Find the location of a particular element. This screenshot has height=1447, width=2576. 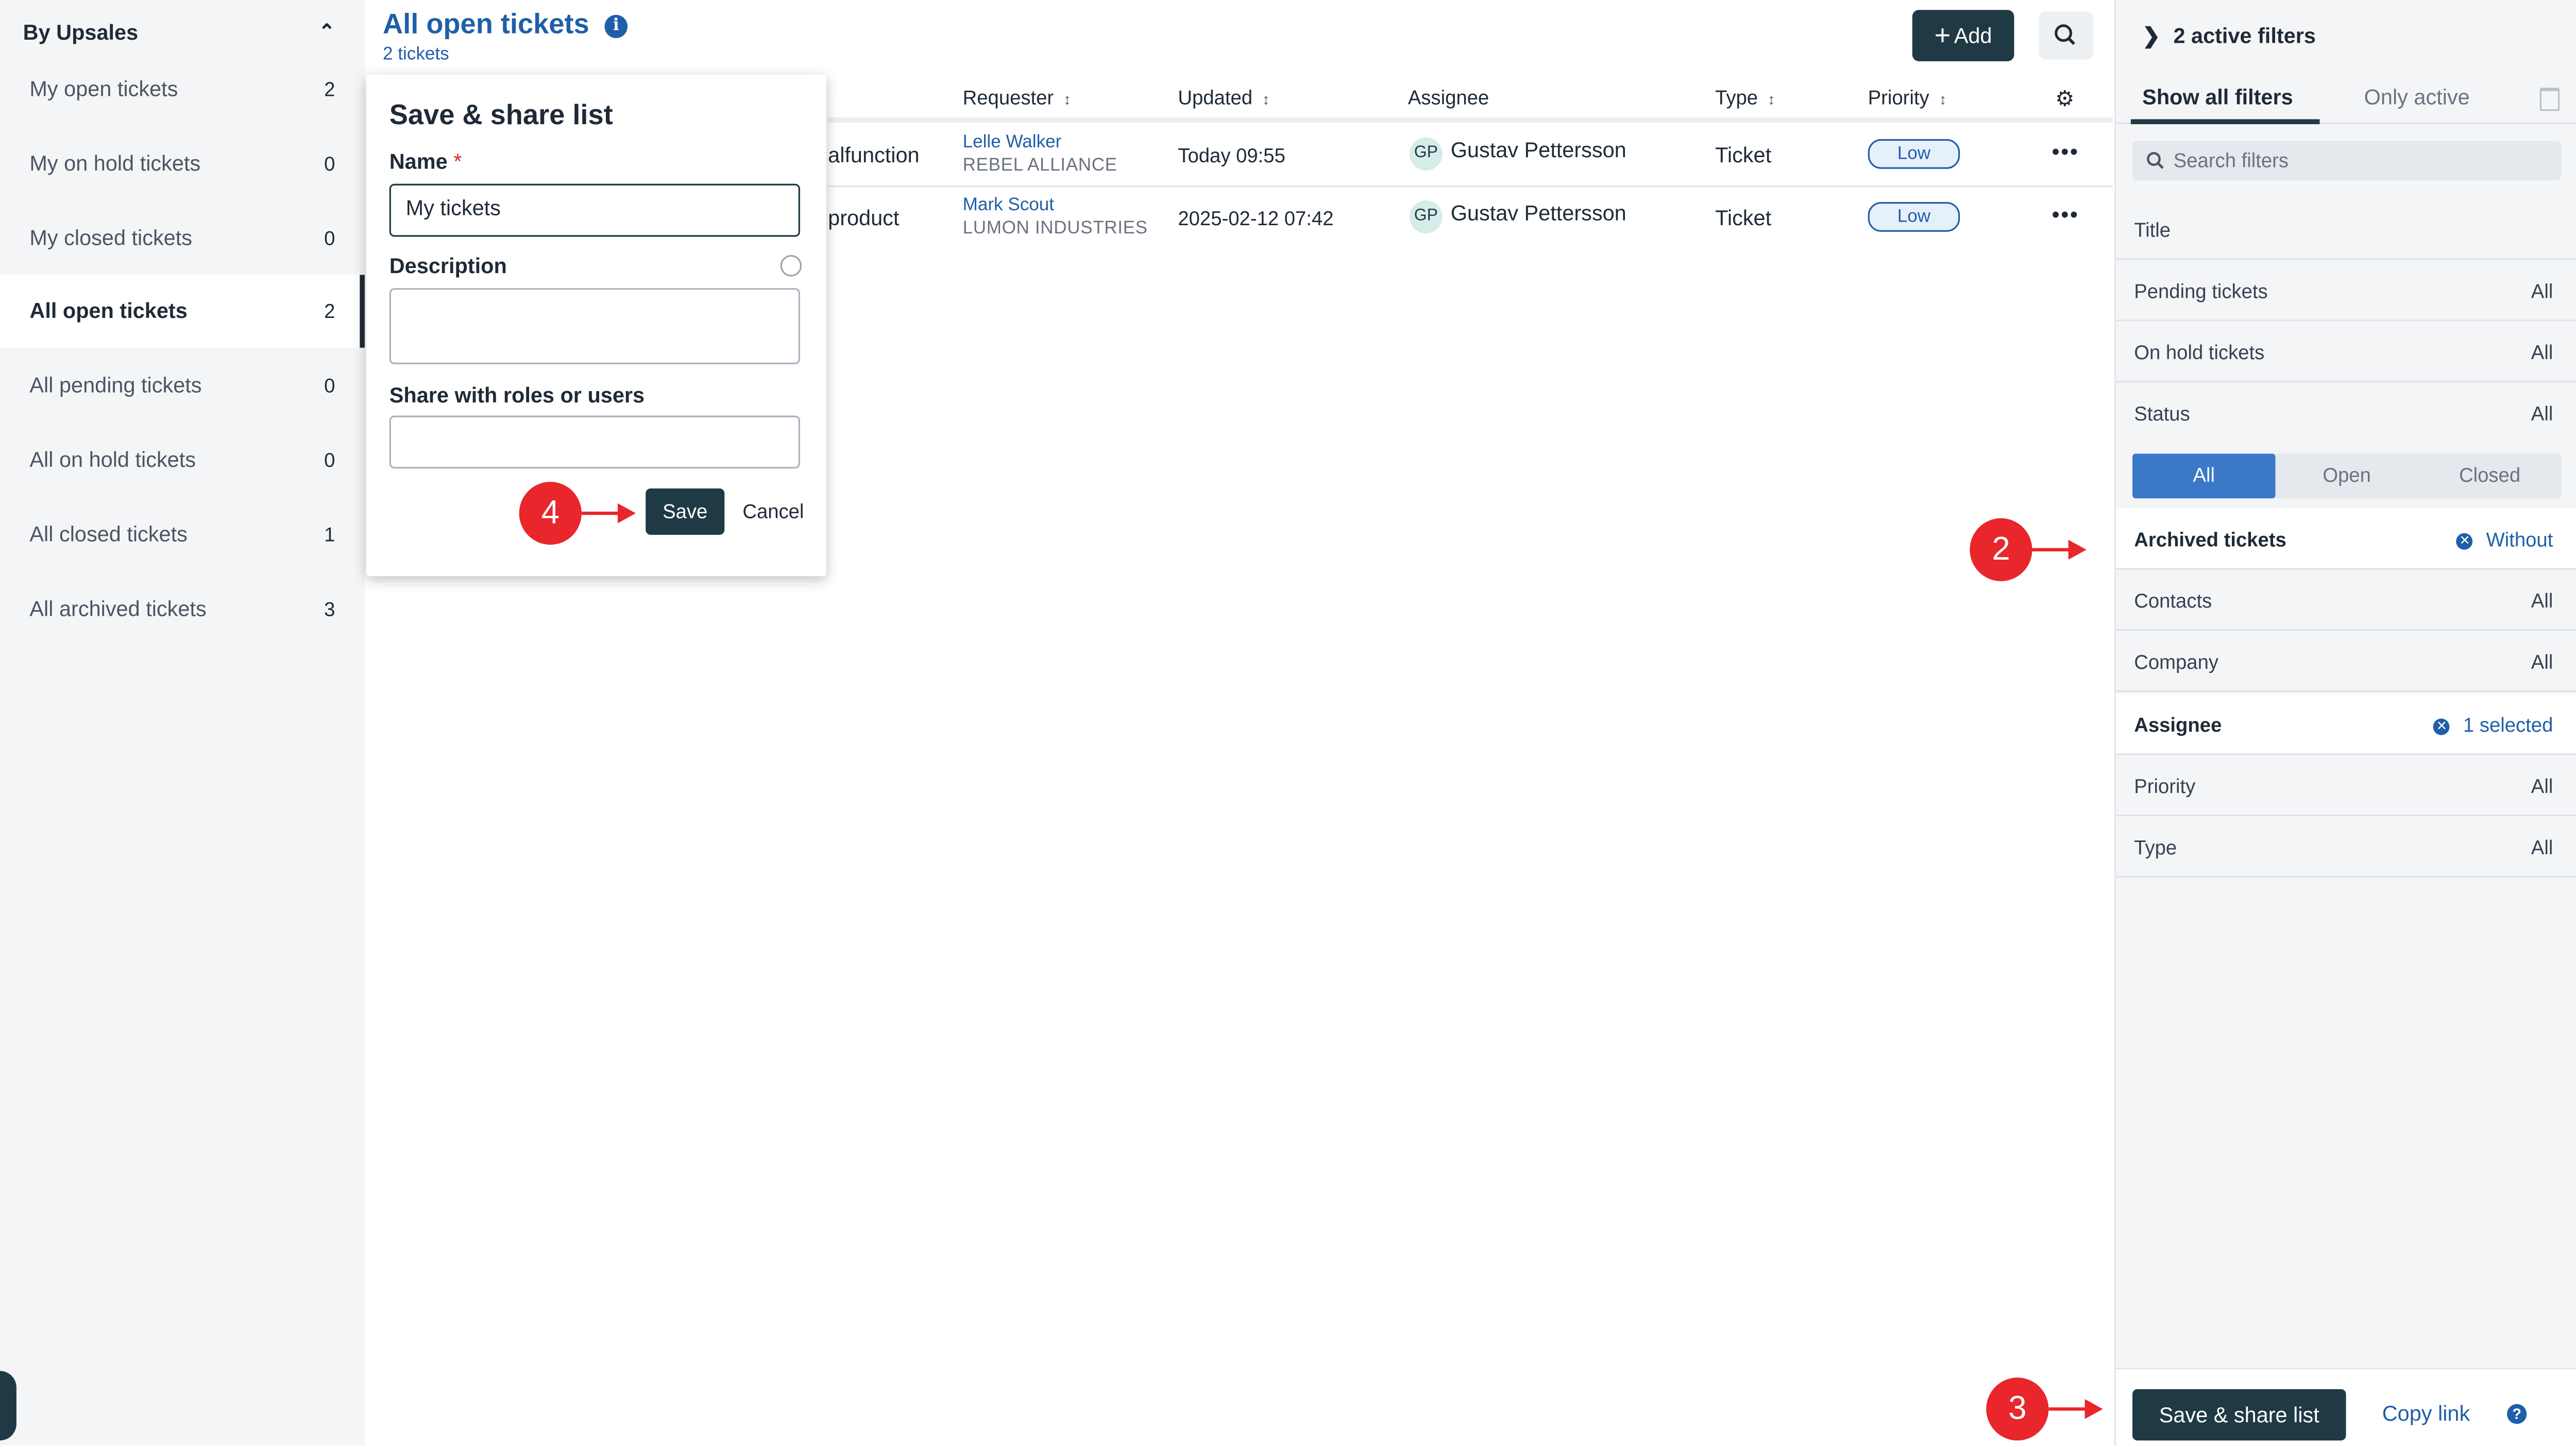

column-header-priority: Priority ↕ is located at coordinates (1907, 97).